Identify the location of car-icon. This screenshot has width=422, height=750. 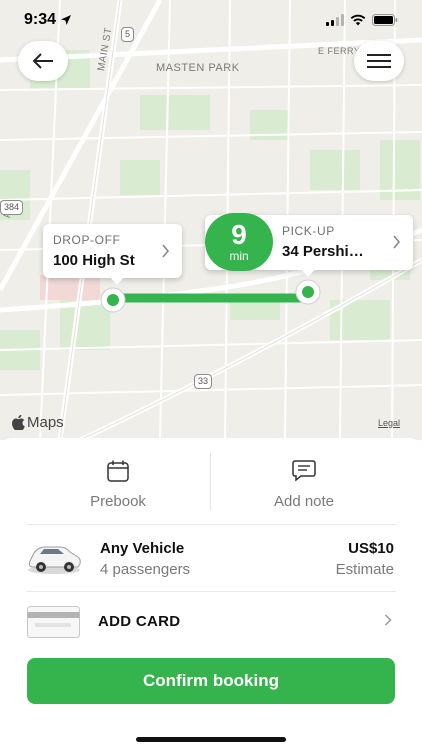
(54, 560).